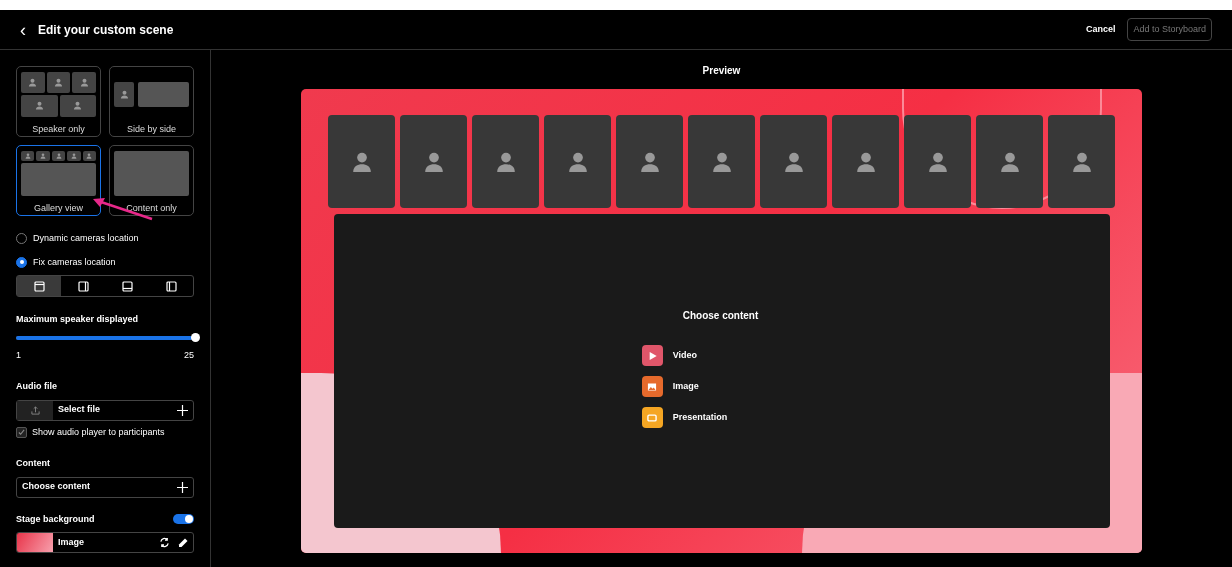 Image resolution: width=1232 pixels, height=567 pixels. Describe the element at coordinates (58, 101) in the screenshot. I see `layout-option: Speaker only` at that location.